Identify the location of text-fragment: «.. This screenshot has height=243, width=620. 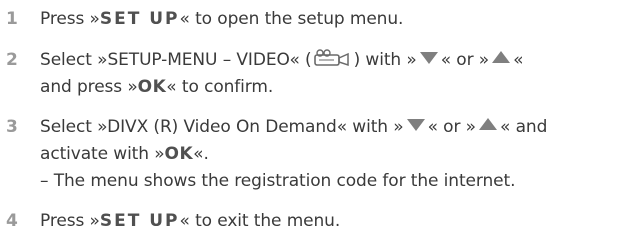
(201, 154).